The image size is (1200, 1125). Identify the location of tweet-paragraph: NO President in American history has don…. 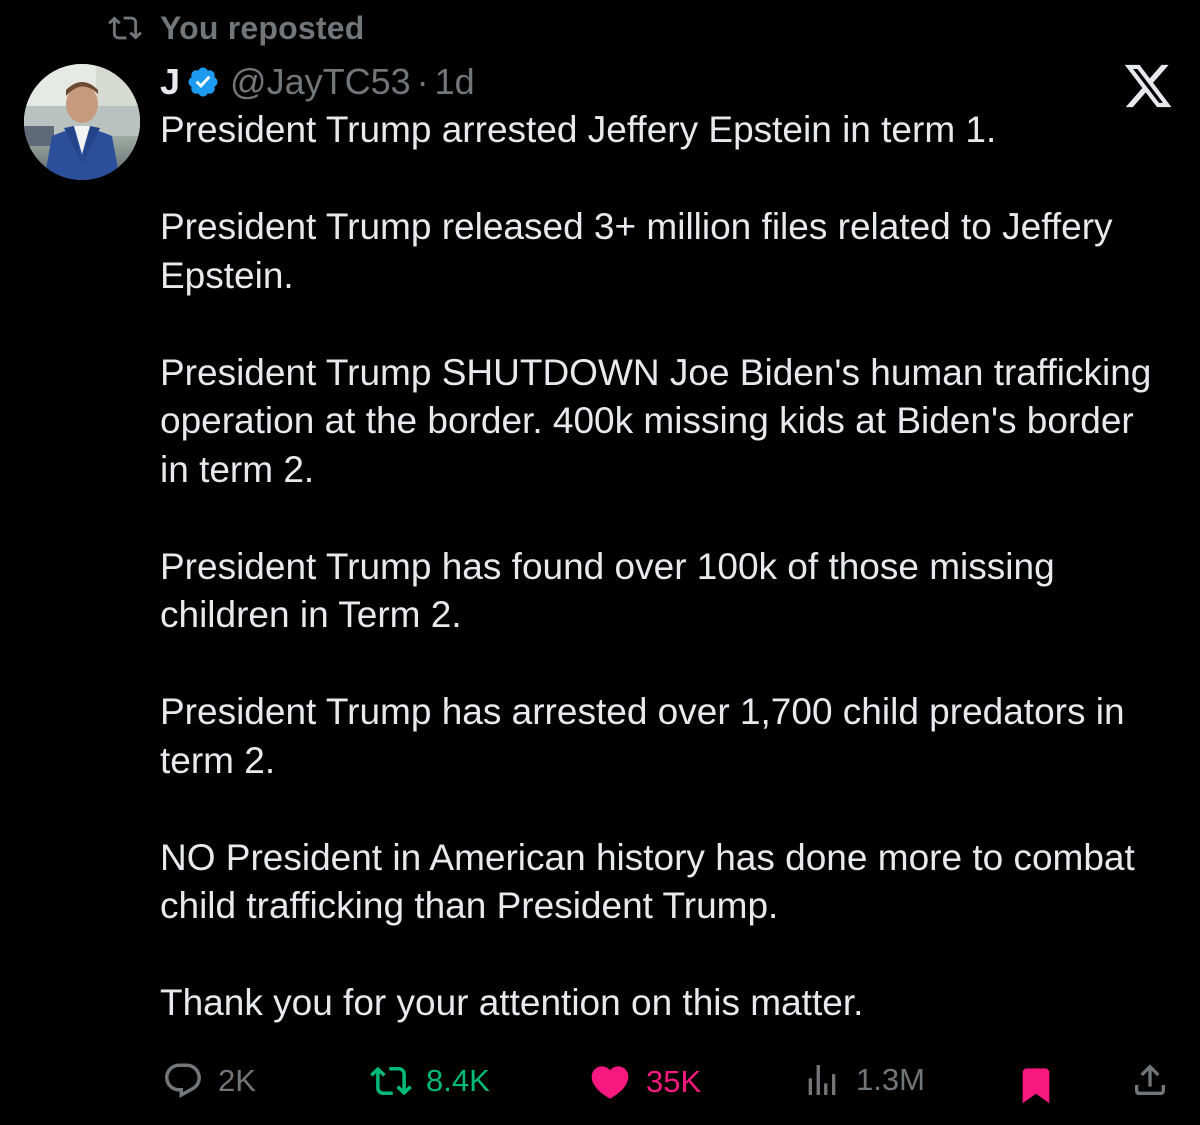
(647, 881).